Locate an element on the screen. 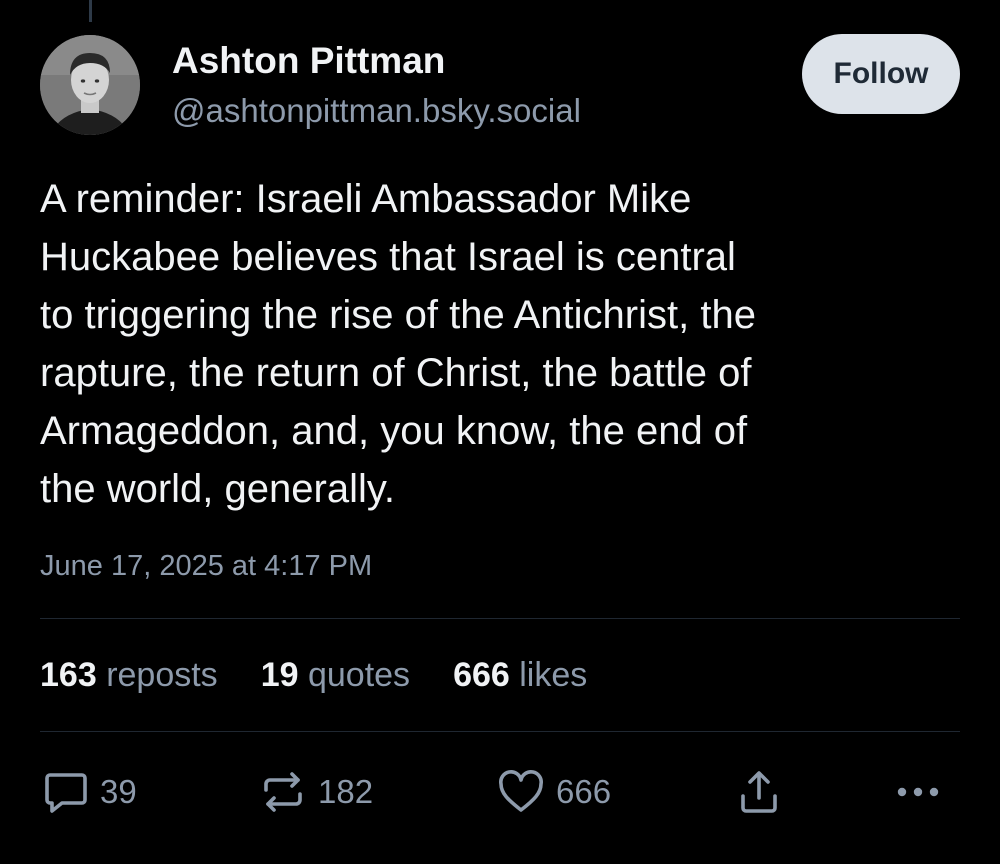 This screenshot has width=1000, height=864. post-timestamp: June 17, 2025 at 4:17 PM is located at coordinates (206, 566).